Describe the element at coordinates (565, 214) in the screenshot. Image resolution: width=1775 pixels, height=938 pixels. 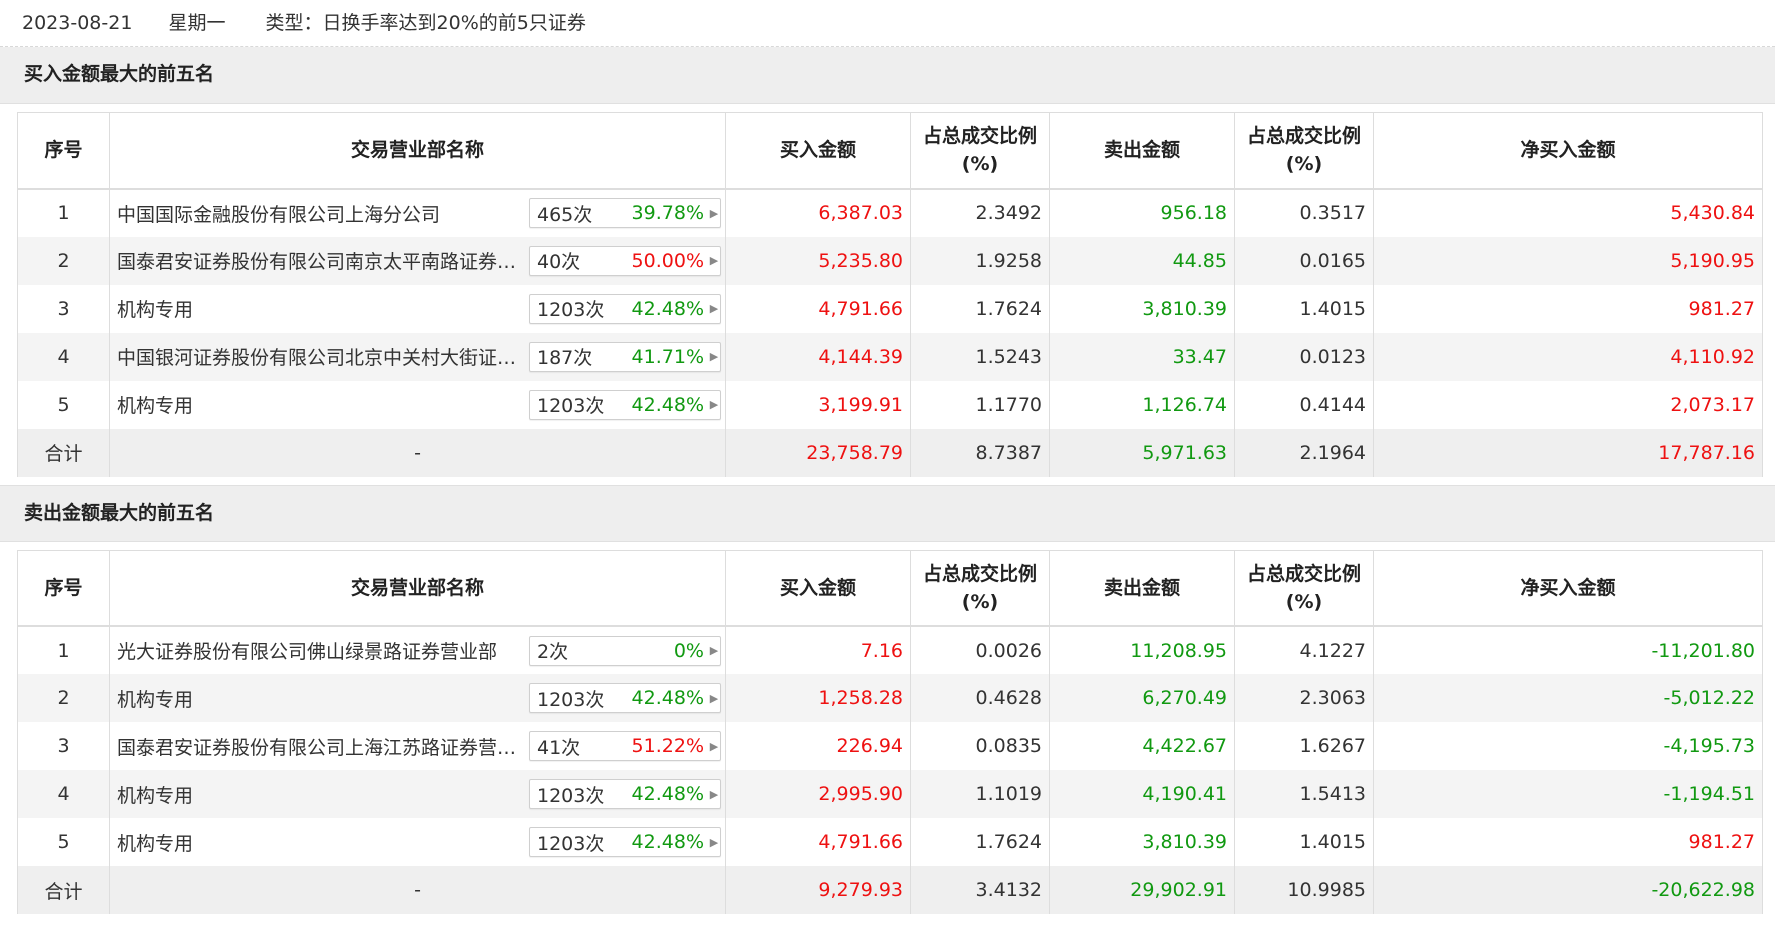
I see `broker-trade-count: 465次` at that location.